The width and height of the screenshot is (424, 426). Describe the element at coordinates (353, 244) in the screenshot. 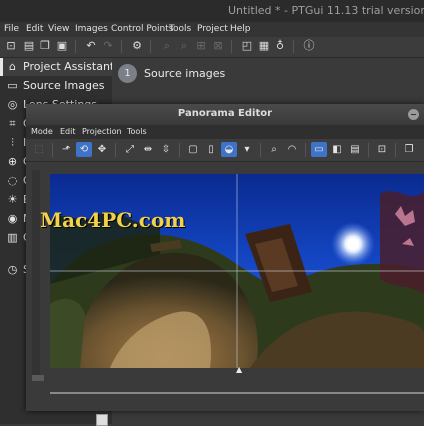

I see `sun-core` at that location.